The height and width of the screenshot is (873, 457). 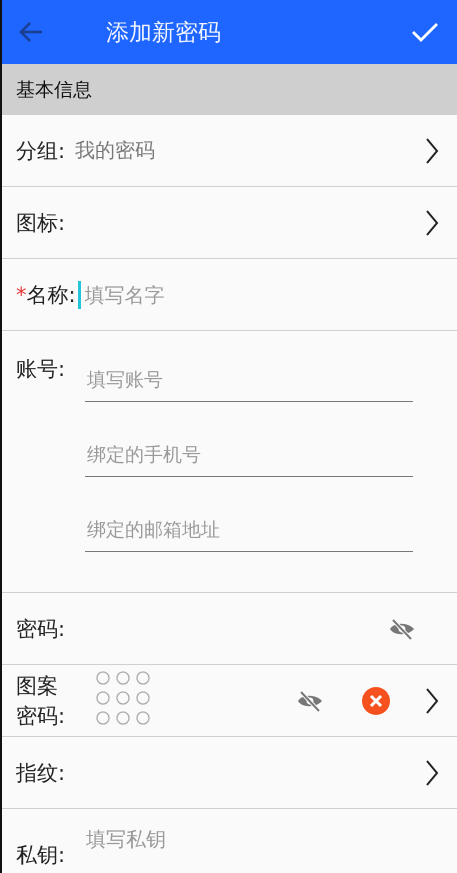 What do you see at coordinates (249, 533) in the screenshot?
I see `input-field: 绑定的邮箱地址` at bounding box center [249, 533].